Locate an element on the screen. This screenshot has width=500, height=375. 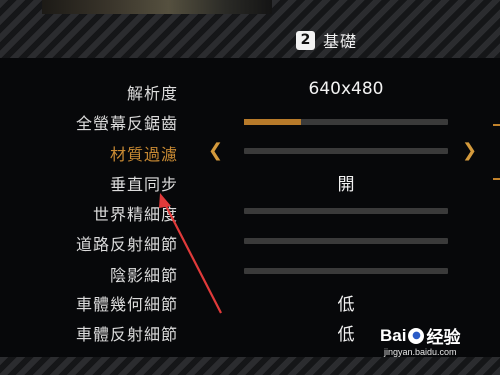
setting-slider-texture-filtering is located at coordinates (346, 151).